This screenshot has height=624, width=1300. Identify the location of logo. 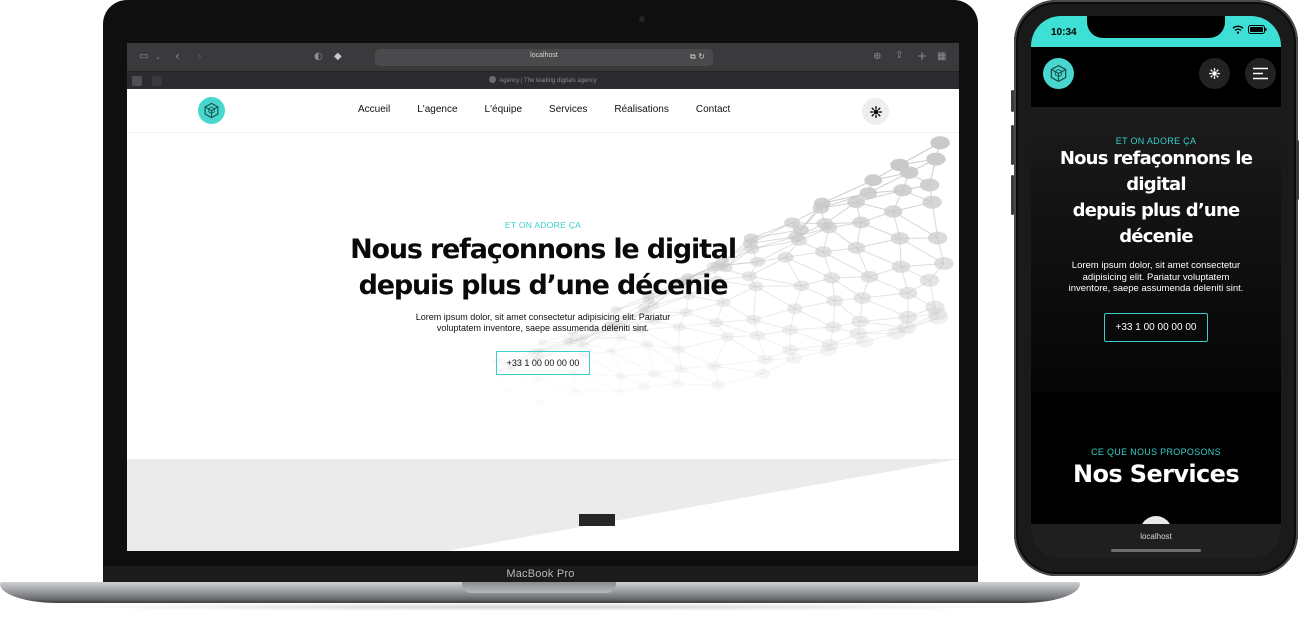
(211, 110).